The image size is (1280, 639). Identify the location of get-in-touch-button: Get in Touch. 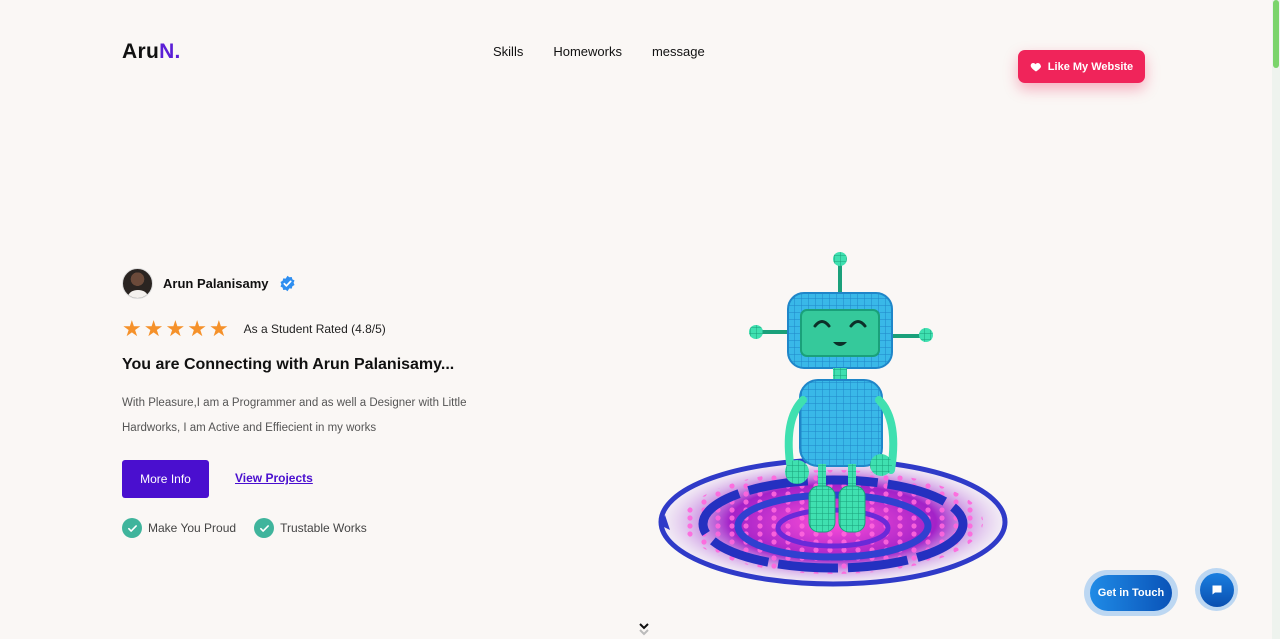
(1131, 593).